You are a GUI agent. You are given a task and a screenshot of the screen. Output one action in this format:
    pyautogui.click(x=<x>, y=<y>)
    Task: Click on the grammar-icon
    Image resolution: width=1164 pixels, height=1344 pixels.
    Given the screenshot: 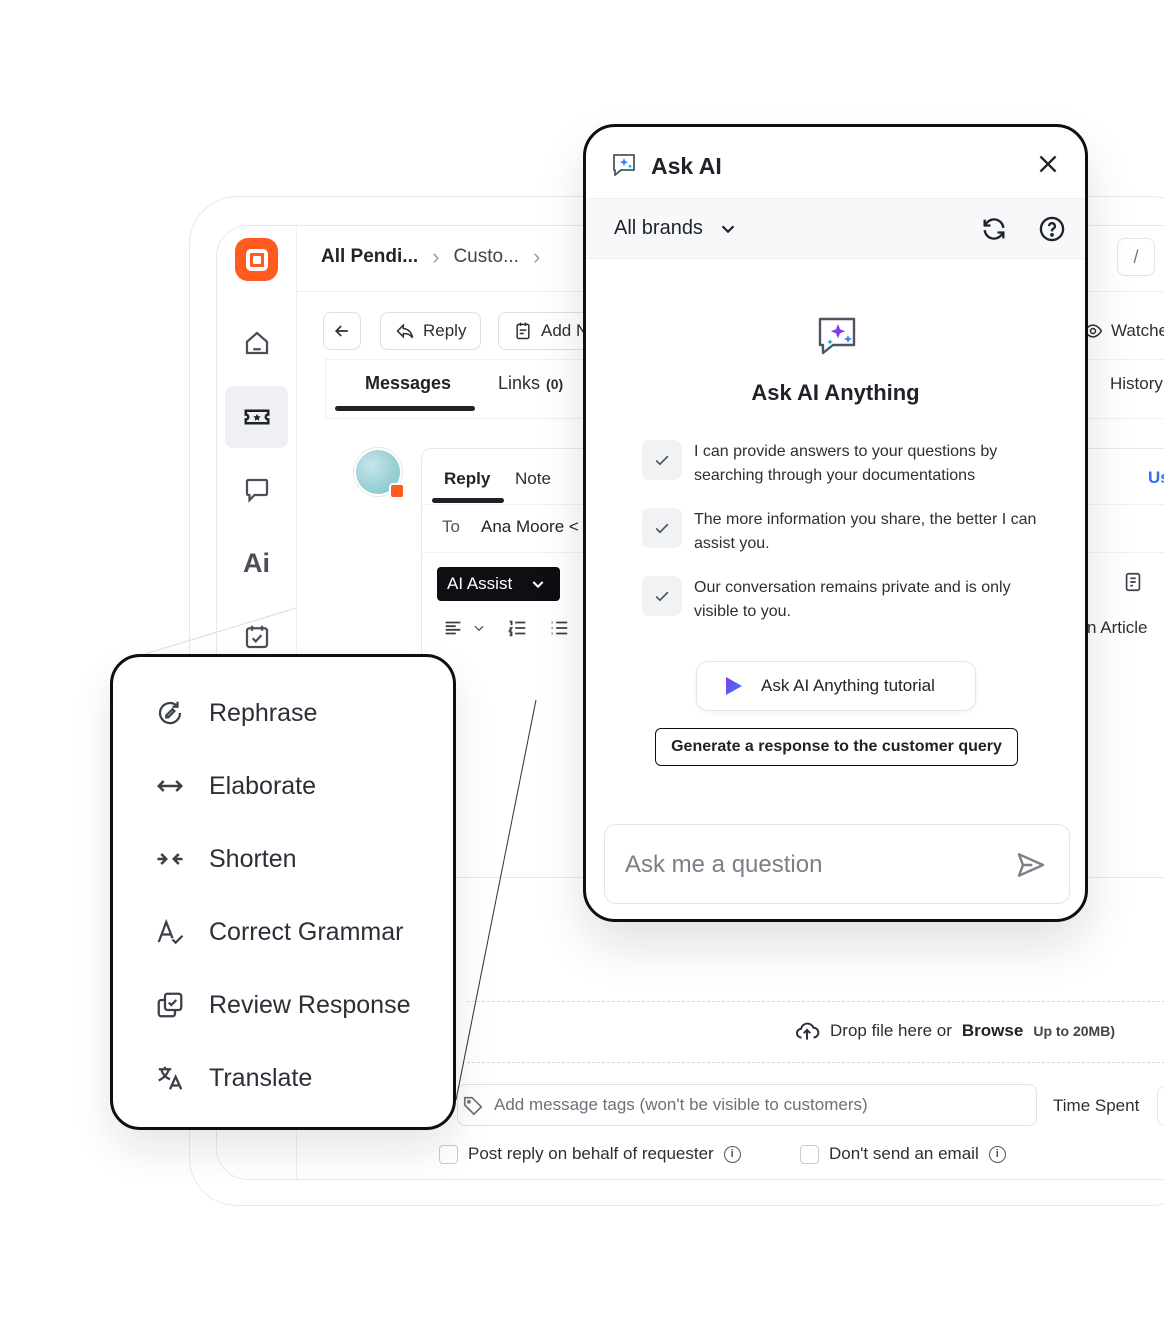 What is the action you would take?
    pyautogui.click(x=170, y=931)
    